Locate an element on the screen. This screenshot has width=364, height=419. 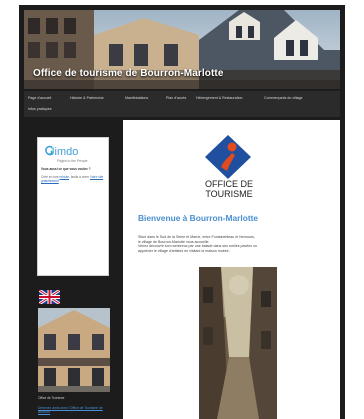
site-title: Office de tourisme de Bourron-Marlotte is located at coordinates (128, 73).